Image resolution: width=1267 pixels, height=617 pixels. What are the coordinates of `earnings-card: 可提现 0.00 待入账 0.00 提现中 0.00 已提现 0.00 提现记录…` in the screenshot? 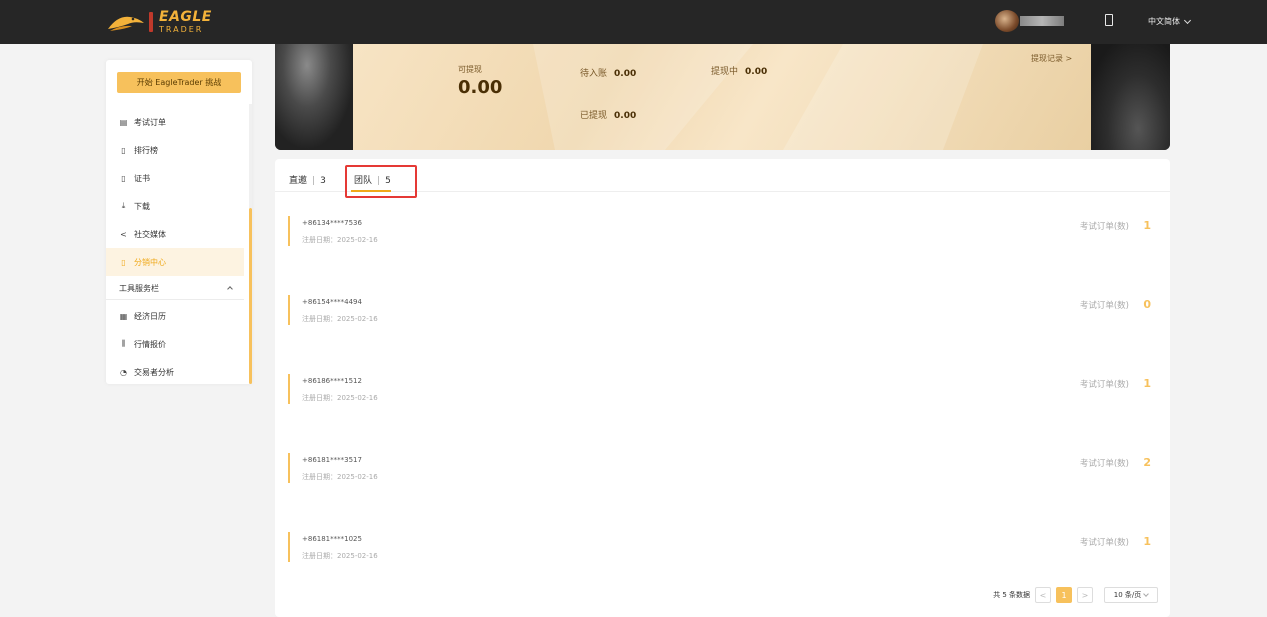 It's located at (722, 97).